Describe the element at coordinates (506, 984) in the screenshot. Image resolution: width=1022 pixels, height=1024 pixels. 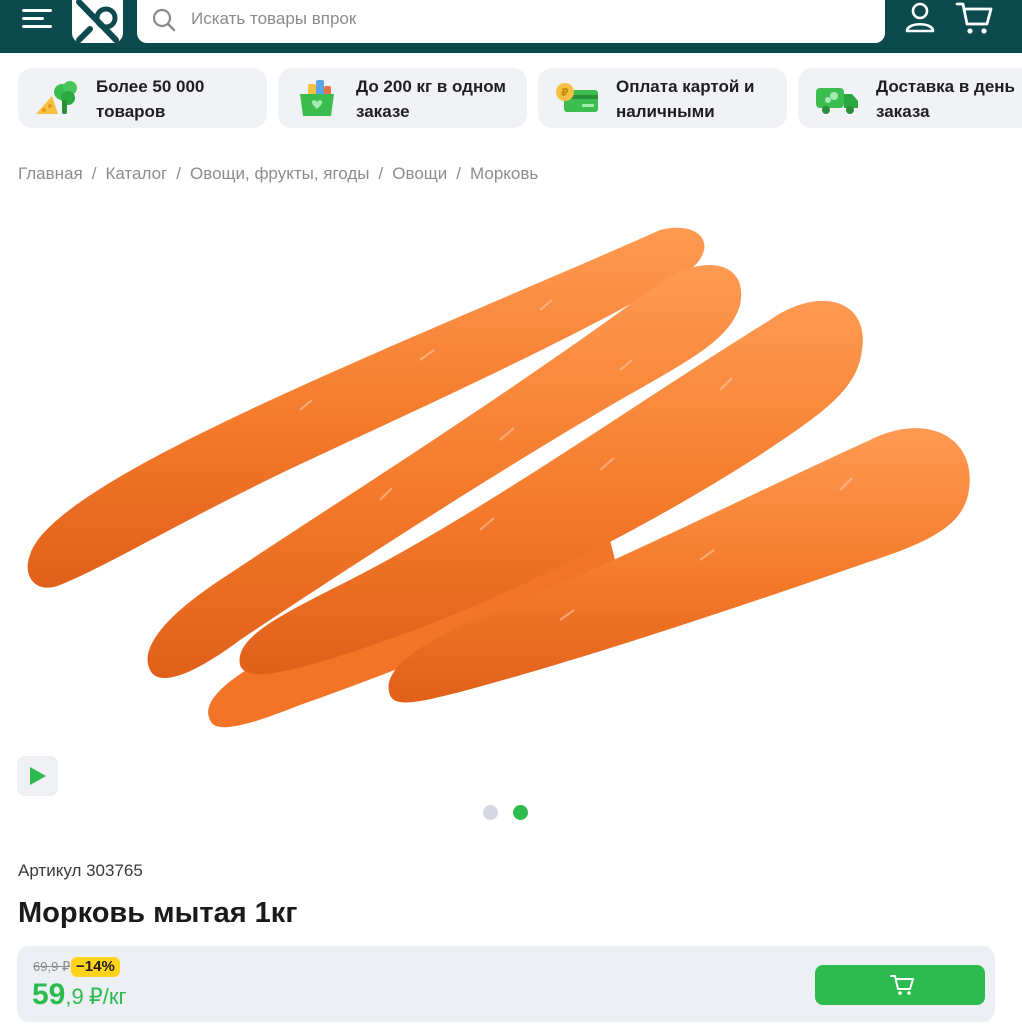
I see `price-bar: 69,9 ₽ −14% 59,9 ₽/кг` at that location.